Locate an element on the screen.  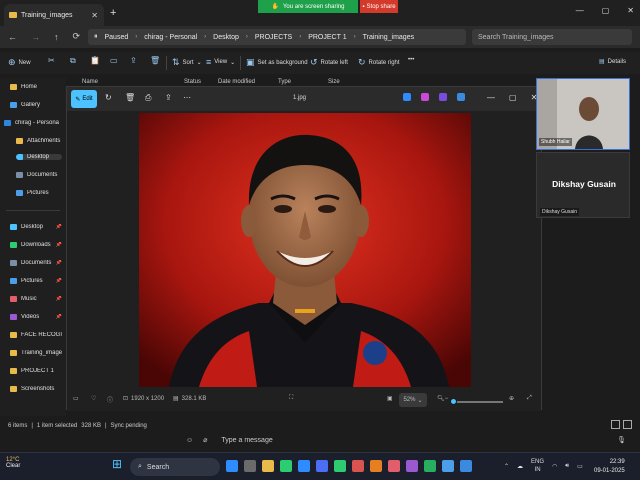
zoom-level-select: 52% ⌄ is located at coordinates (413, 400).